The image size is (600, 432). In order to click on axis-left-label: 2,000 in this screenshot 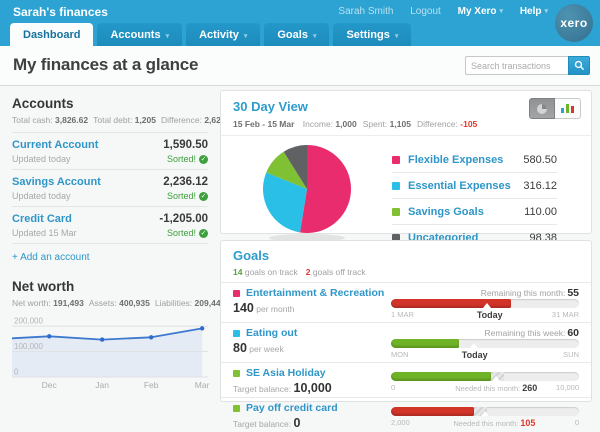, I will do `click(400, 422)`.